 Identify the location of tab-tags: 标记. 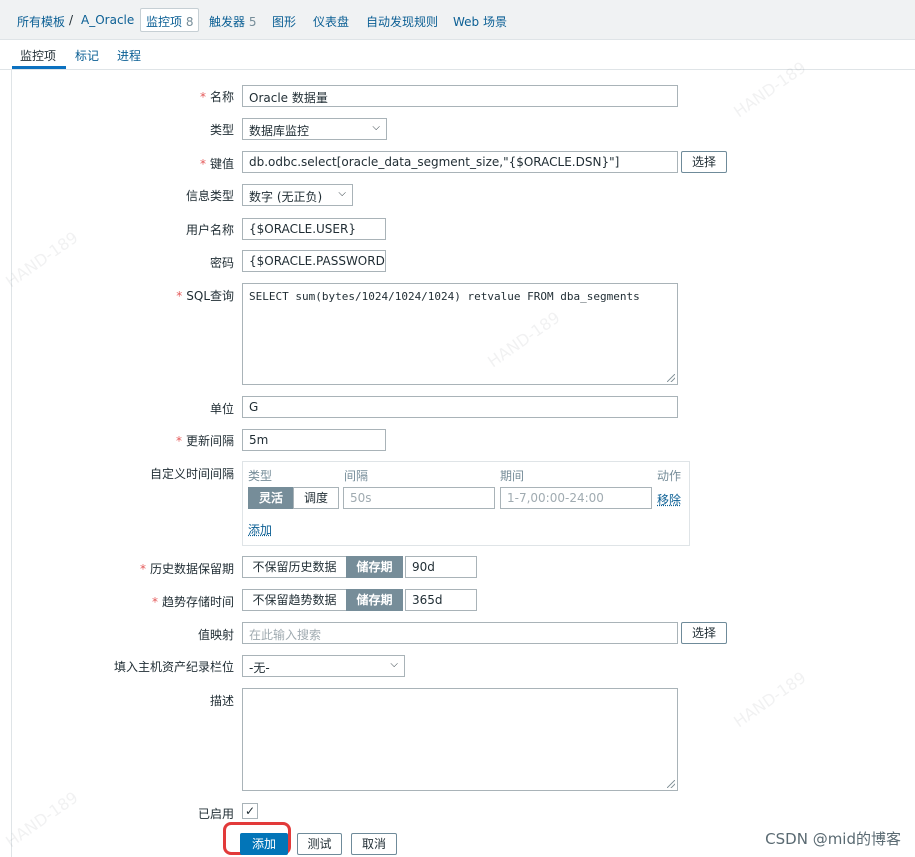
(87, 55).